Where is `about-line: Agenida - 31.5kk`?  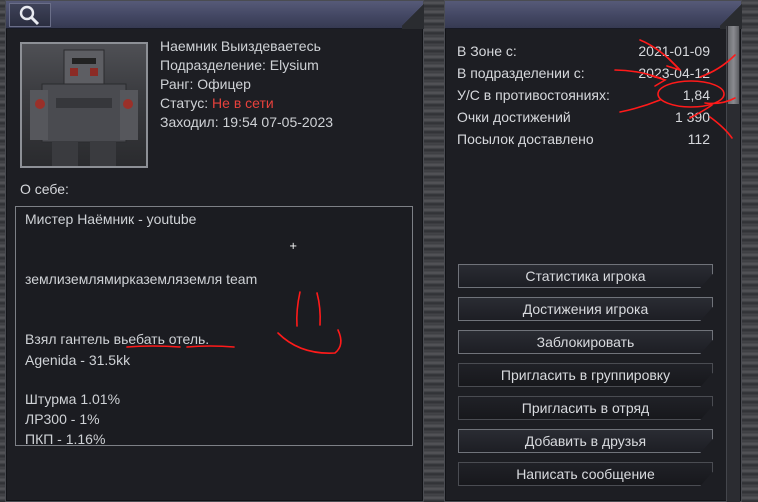
about-line: Agenida - 31.5kk is located at coordinates (78, 360).